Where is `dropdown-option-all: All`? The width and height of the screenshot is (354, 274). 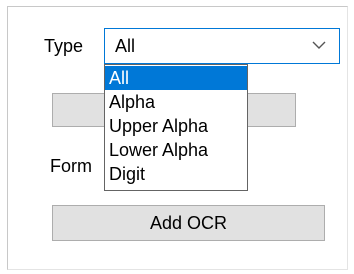 dropdown-option-all: All is located at coordinates (176, 78).